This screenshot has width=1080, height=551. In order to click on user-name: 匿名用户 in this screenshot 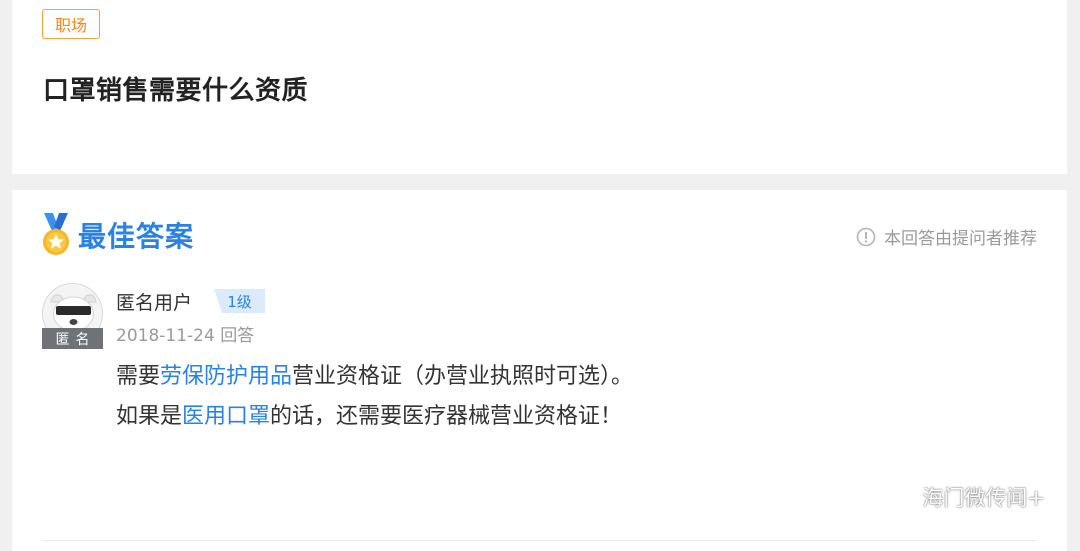, I will do `click(154, 301)`.